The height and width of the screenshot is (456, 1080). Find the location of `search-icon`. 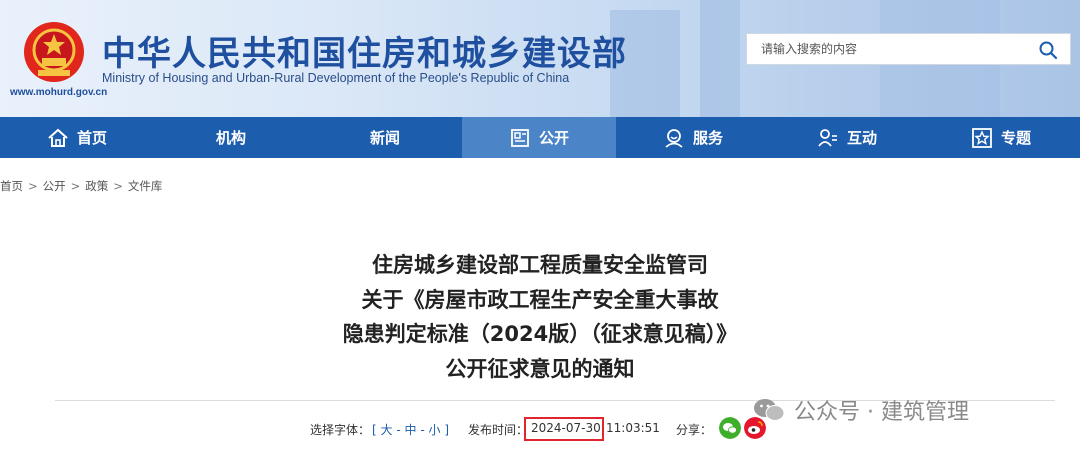

search-icon is located at coordinates (1048, 50).